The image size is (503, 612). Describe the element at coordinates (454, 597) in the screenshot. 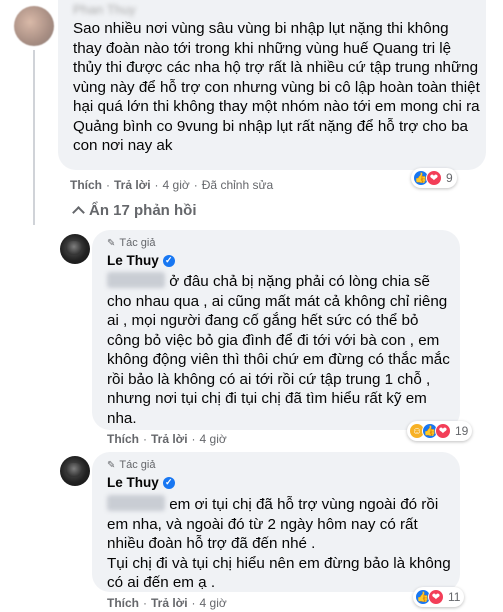

I see `reaction-count: 11` at that location.